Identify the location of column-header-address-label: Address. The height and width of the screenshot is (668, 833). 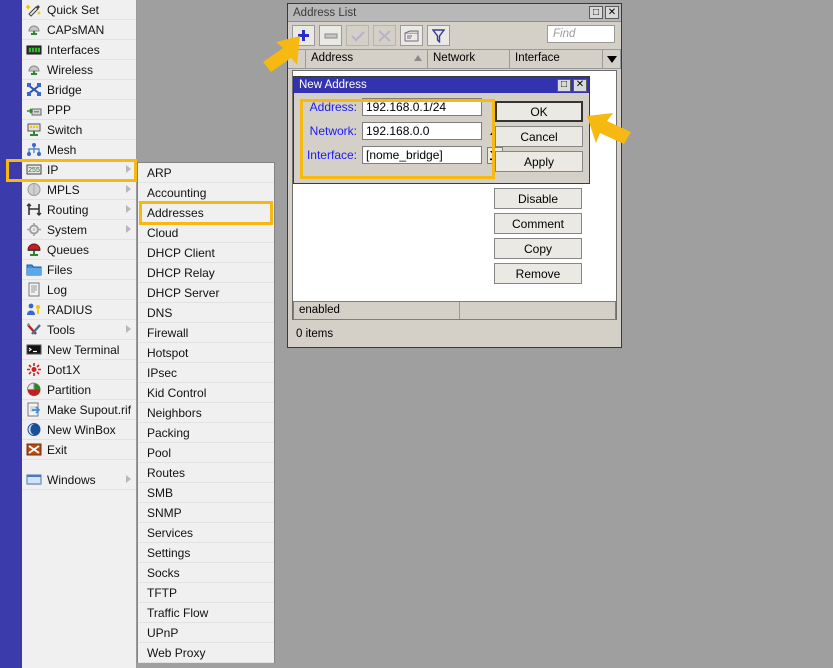
(332, 58).